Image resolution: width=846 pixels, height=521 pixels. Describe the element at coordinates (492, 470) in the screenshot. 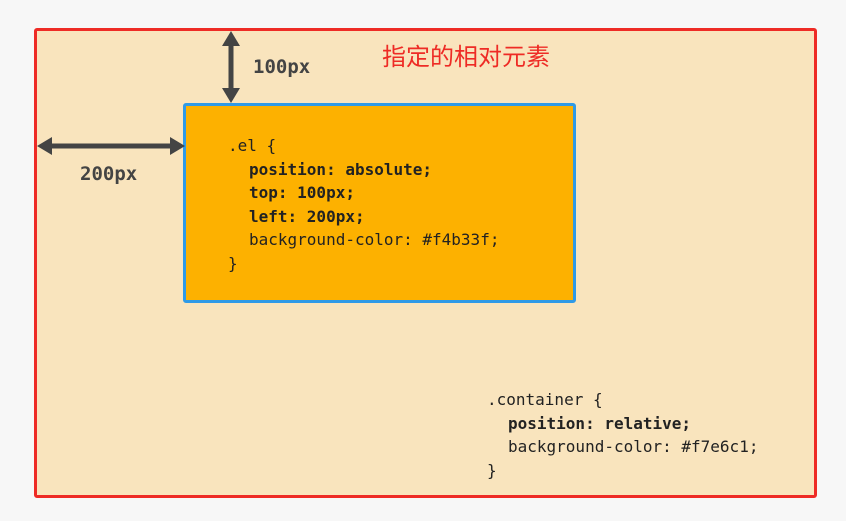

I see `container-close-brace: }` at that location.